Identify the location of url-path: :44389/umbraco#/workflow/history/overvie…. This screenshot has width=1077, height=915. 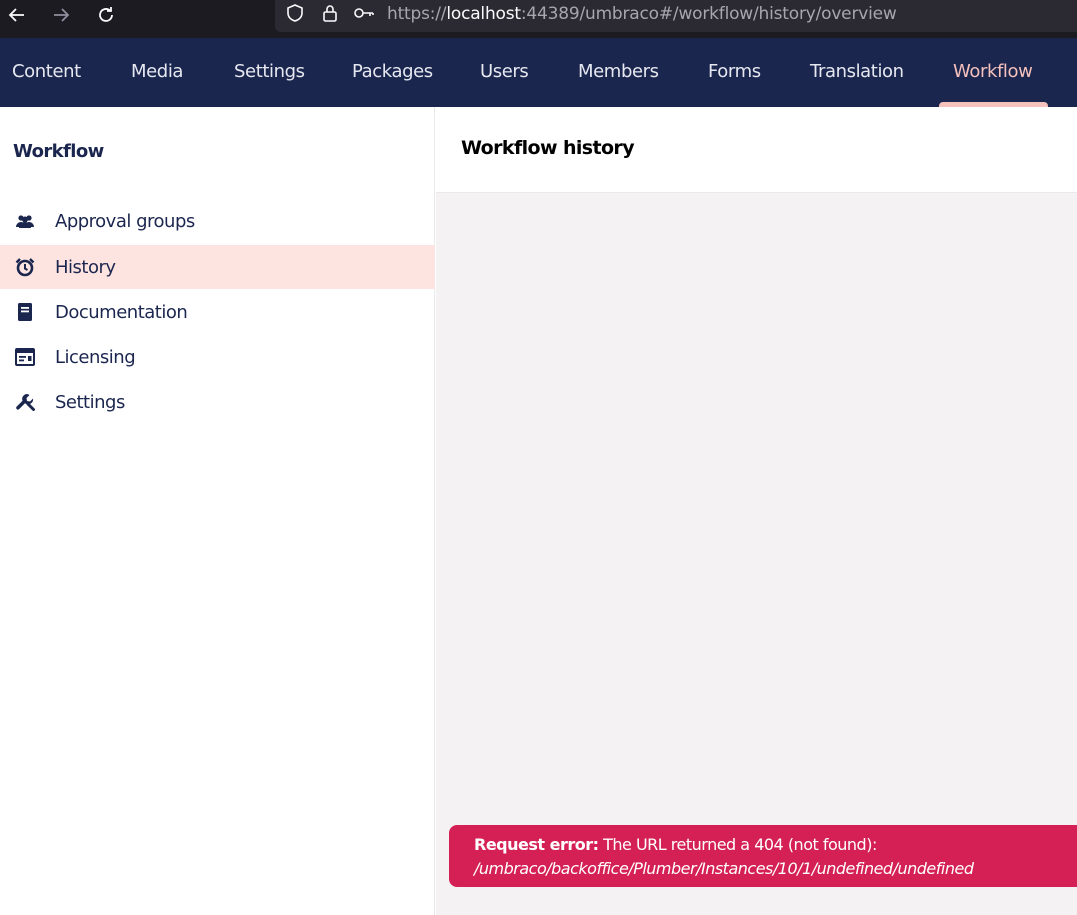
(708, 14).